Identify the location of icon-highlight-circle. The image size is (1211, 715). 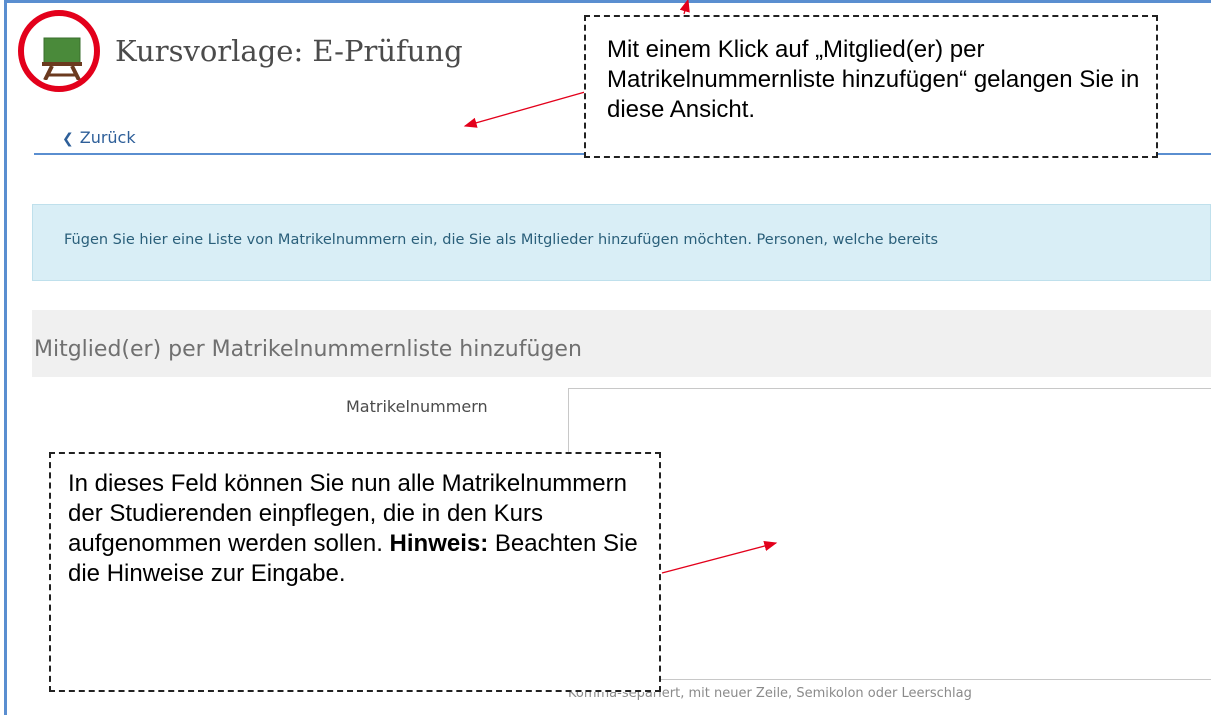
(59, 51).